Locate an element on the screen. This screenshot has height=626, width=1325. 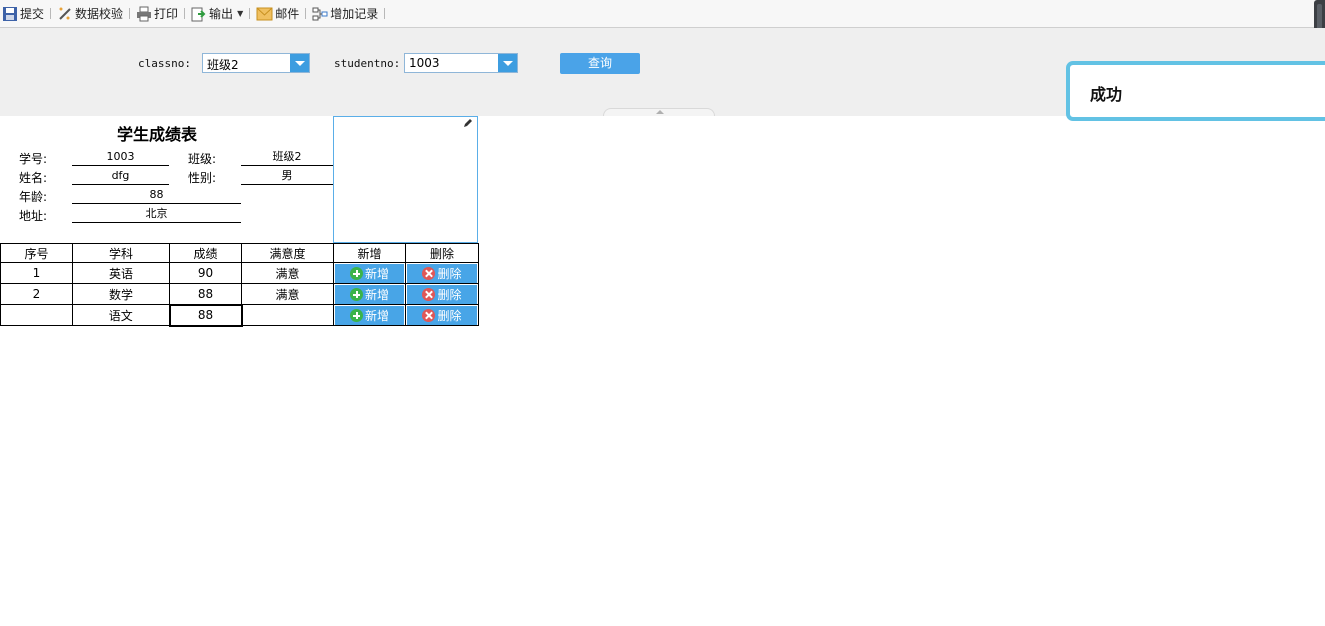
classno-value: 班级2 is located at coordinates (223, 65).